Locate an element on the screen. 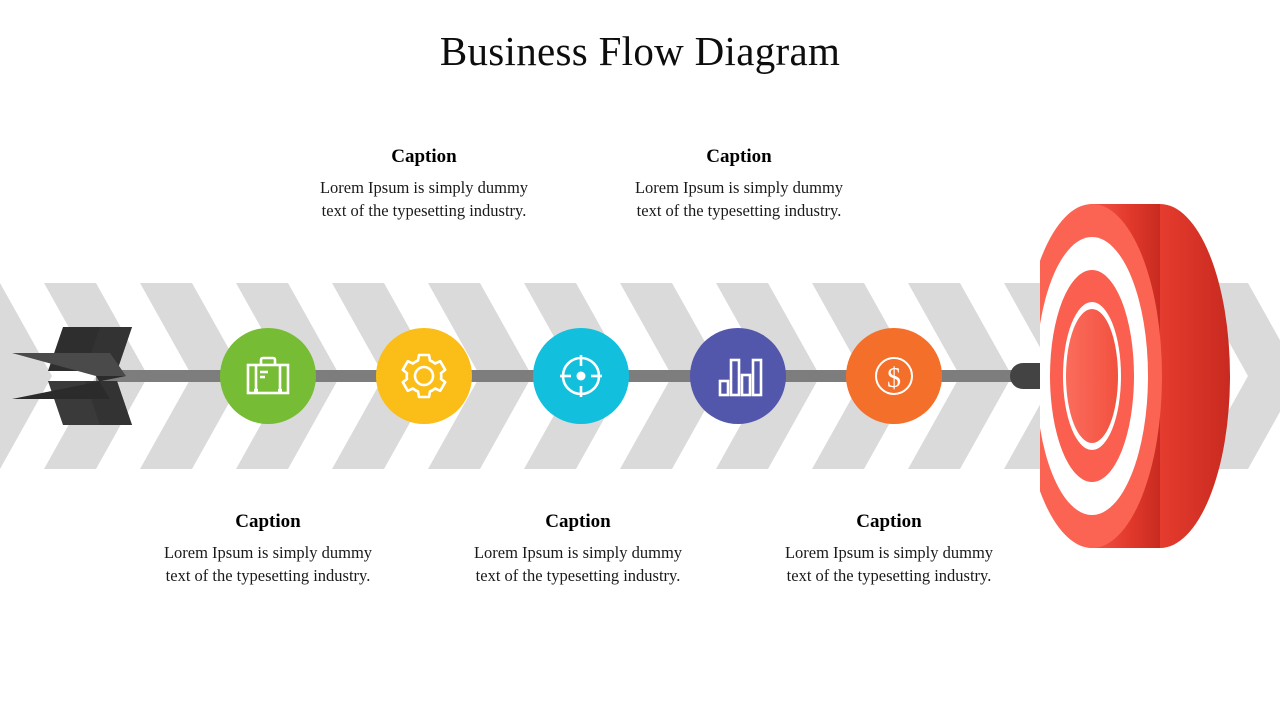  dollar-coin-icon: $ is located at coordinates (894, 376).